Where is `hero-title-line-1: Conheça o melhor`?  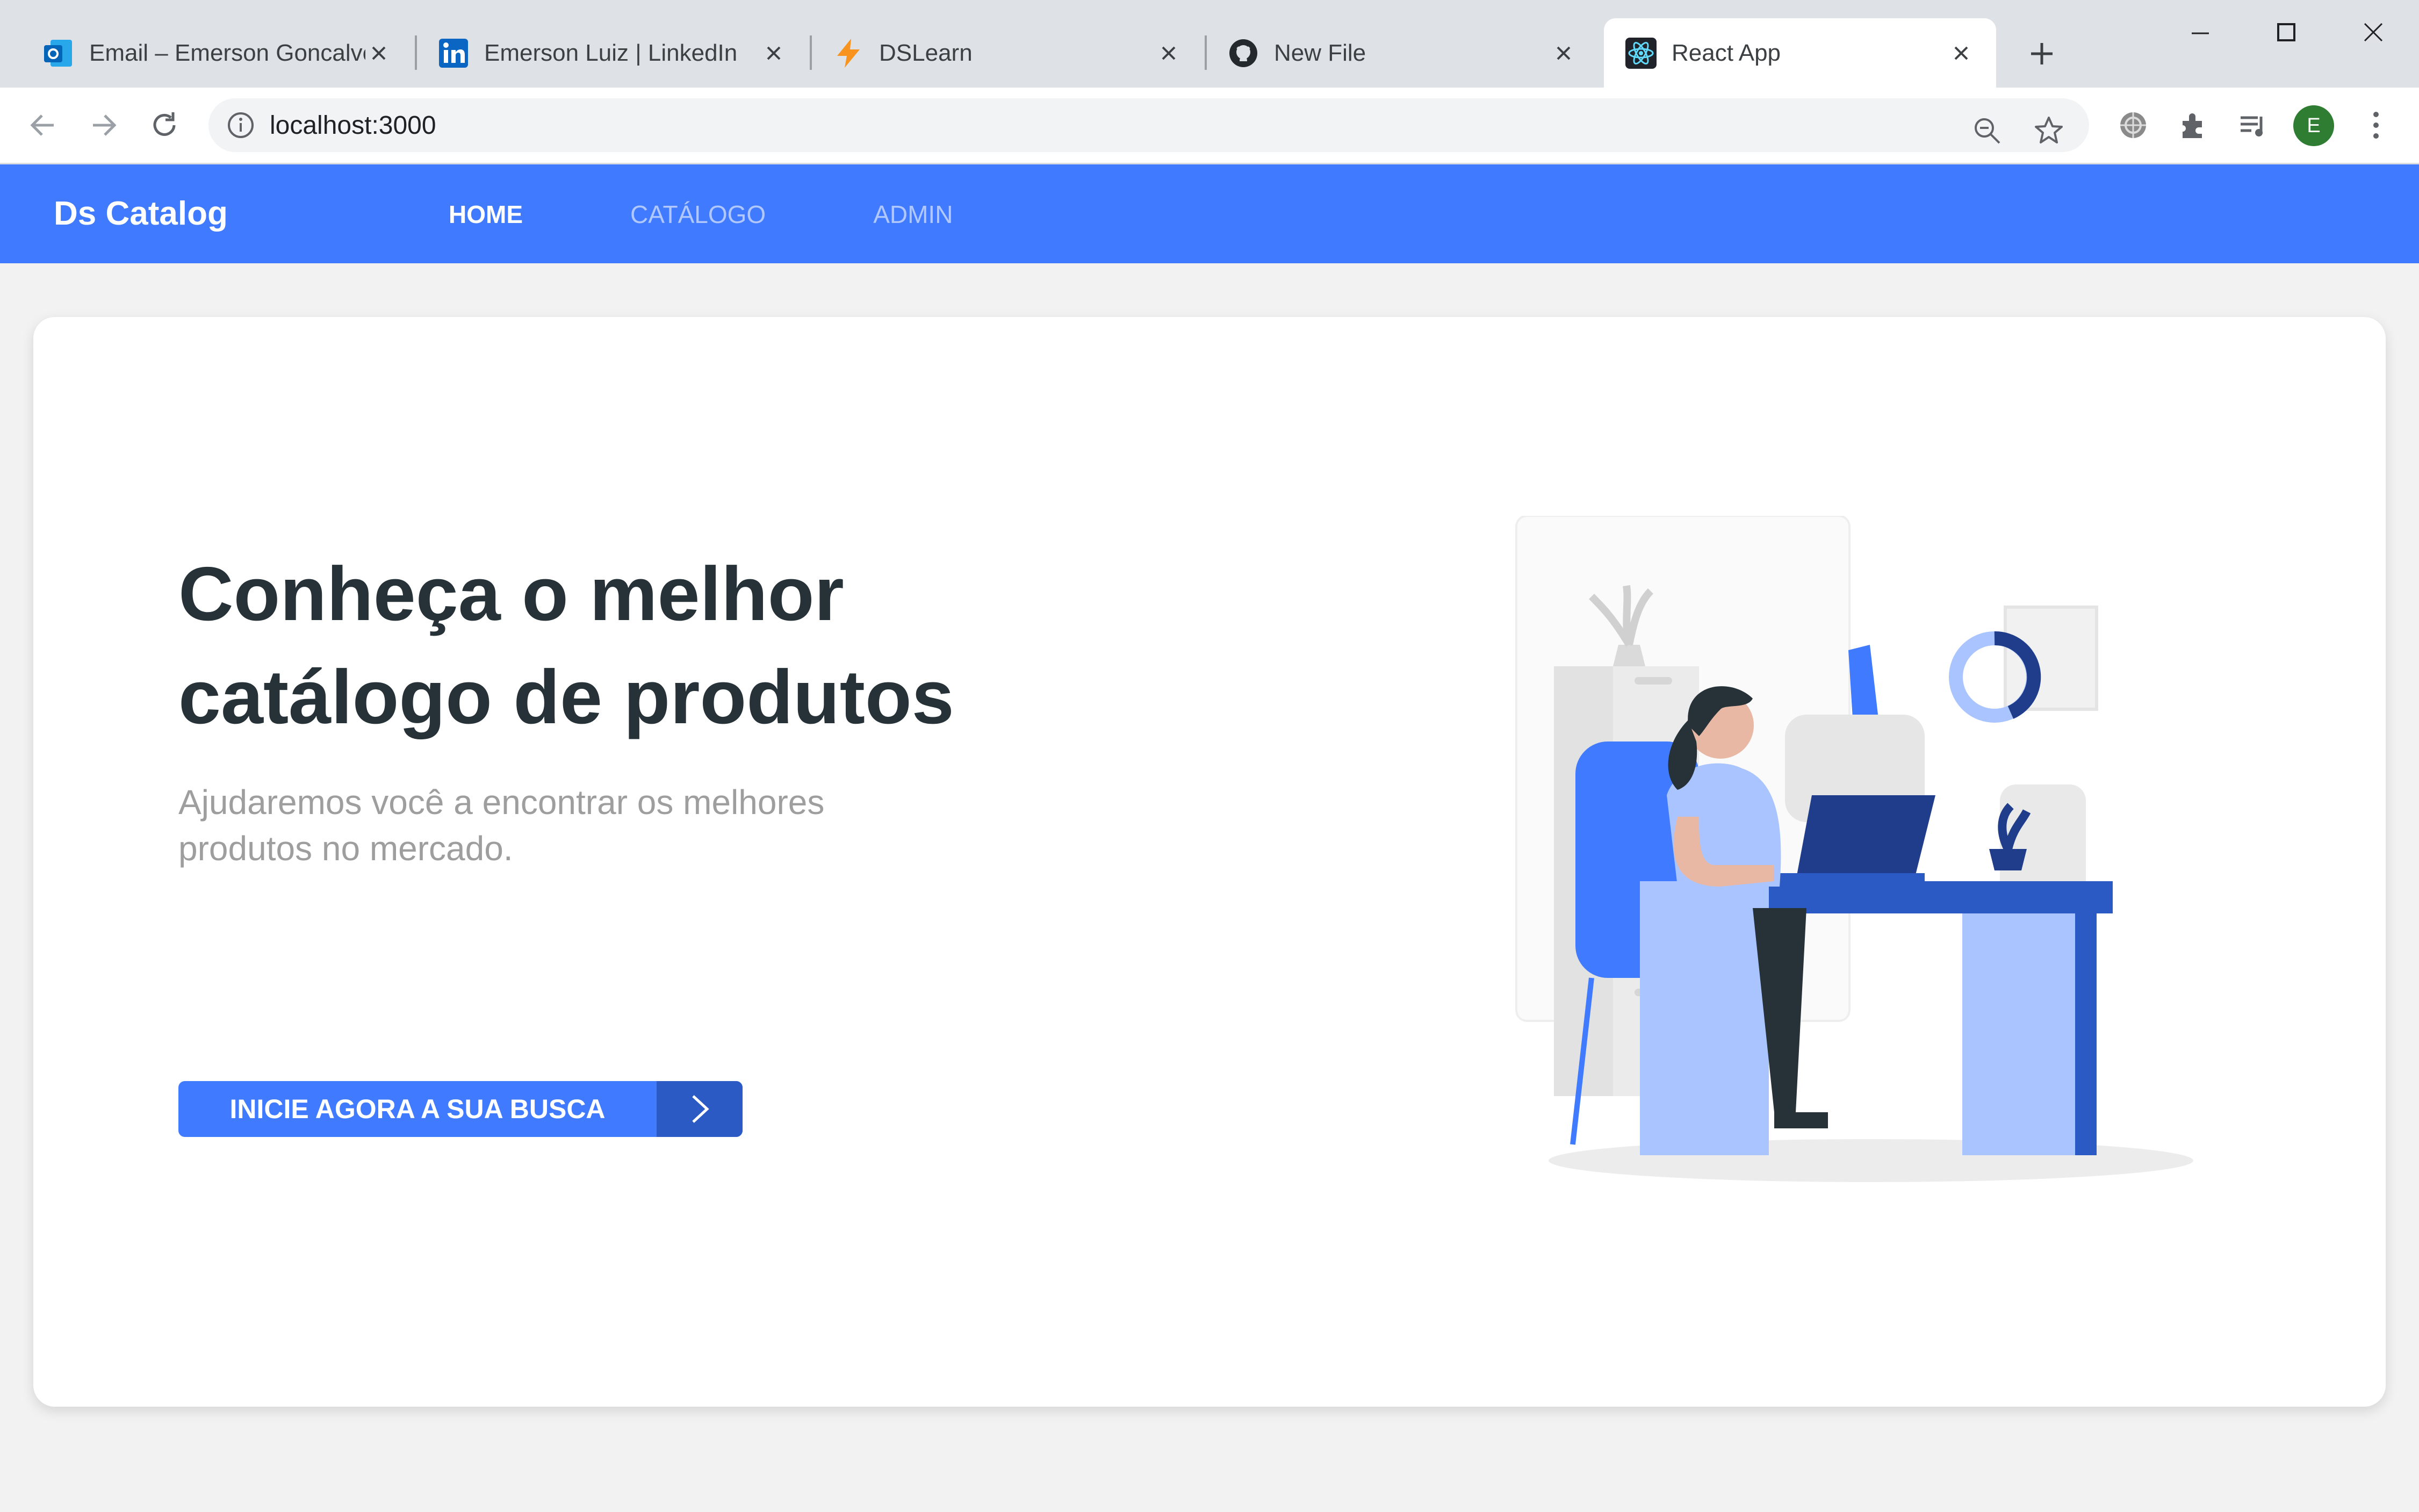
hero-title-line-1: Conheça o melhor is located at coordinates (511, 594).